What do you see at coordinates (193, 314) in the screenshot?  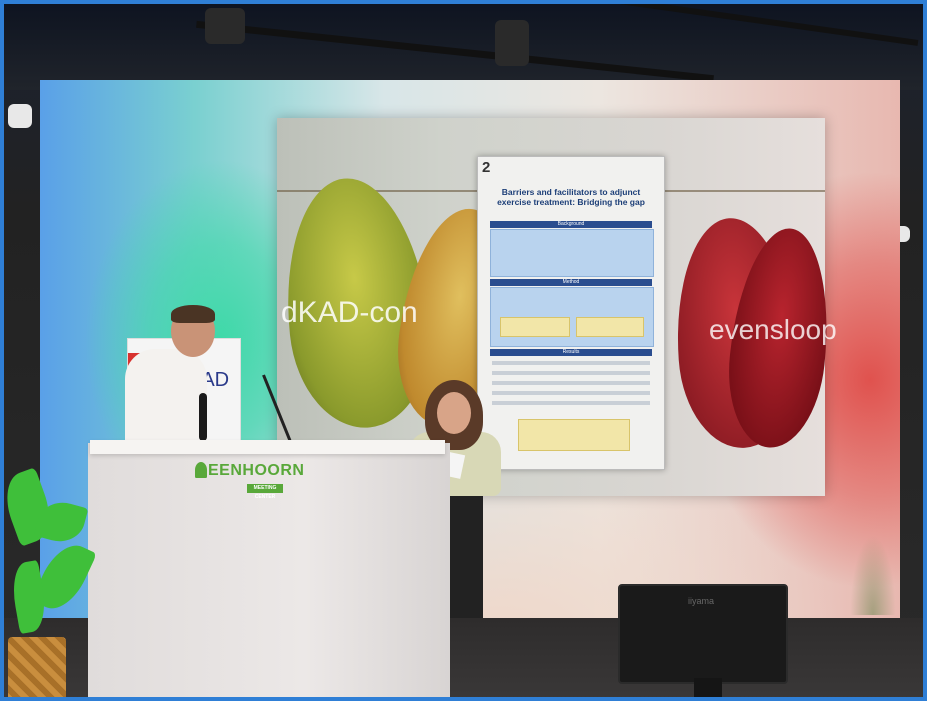 I see `presenter-man-hair` at bounding box center [193, 314].